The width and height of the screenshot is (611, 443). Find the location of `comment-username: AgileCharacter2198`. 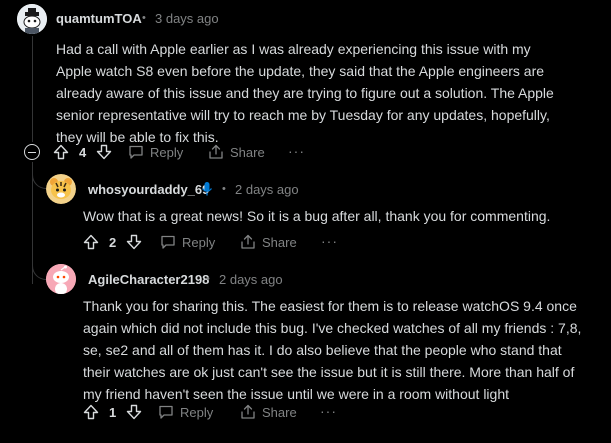

comment-username: AgileCharacter2198 is located at coordinates (148, 279).